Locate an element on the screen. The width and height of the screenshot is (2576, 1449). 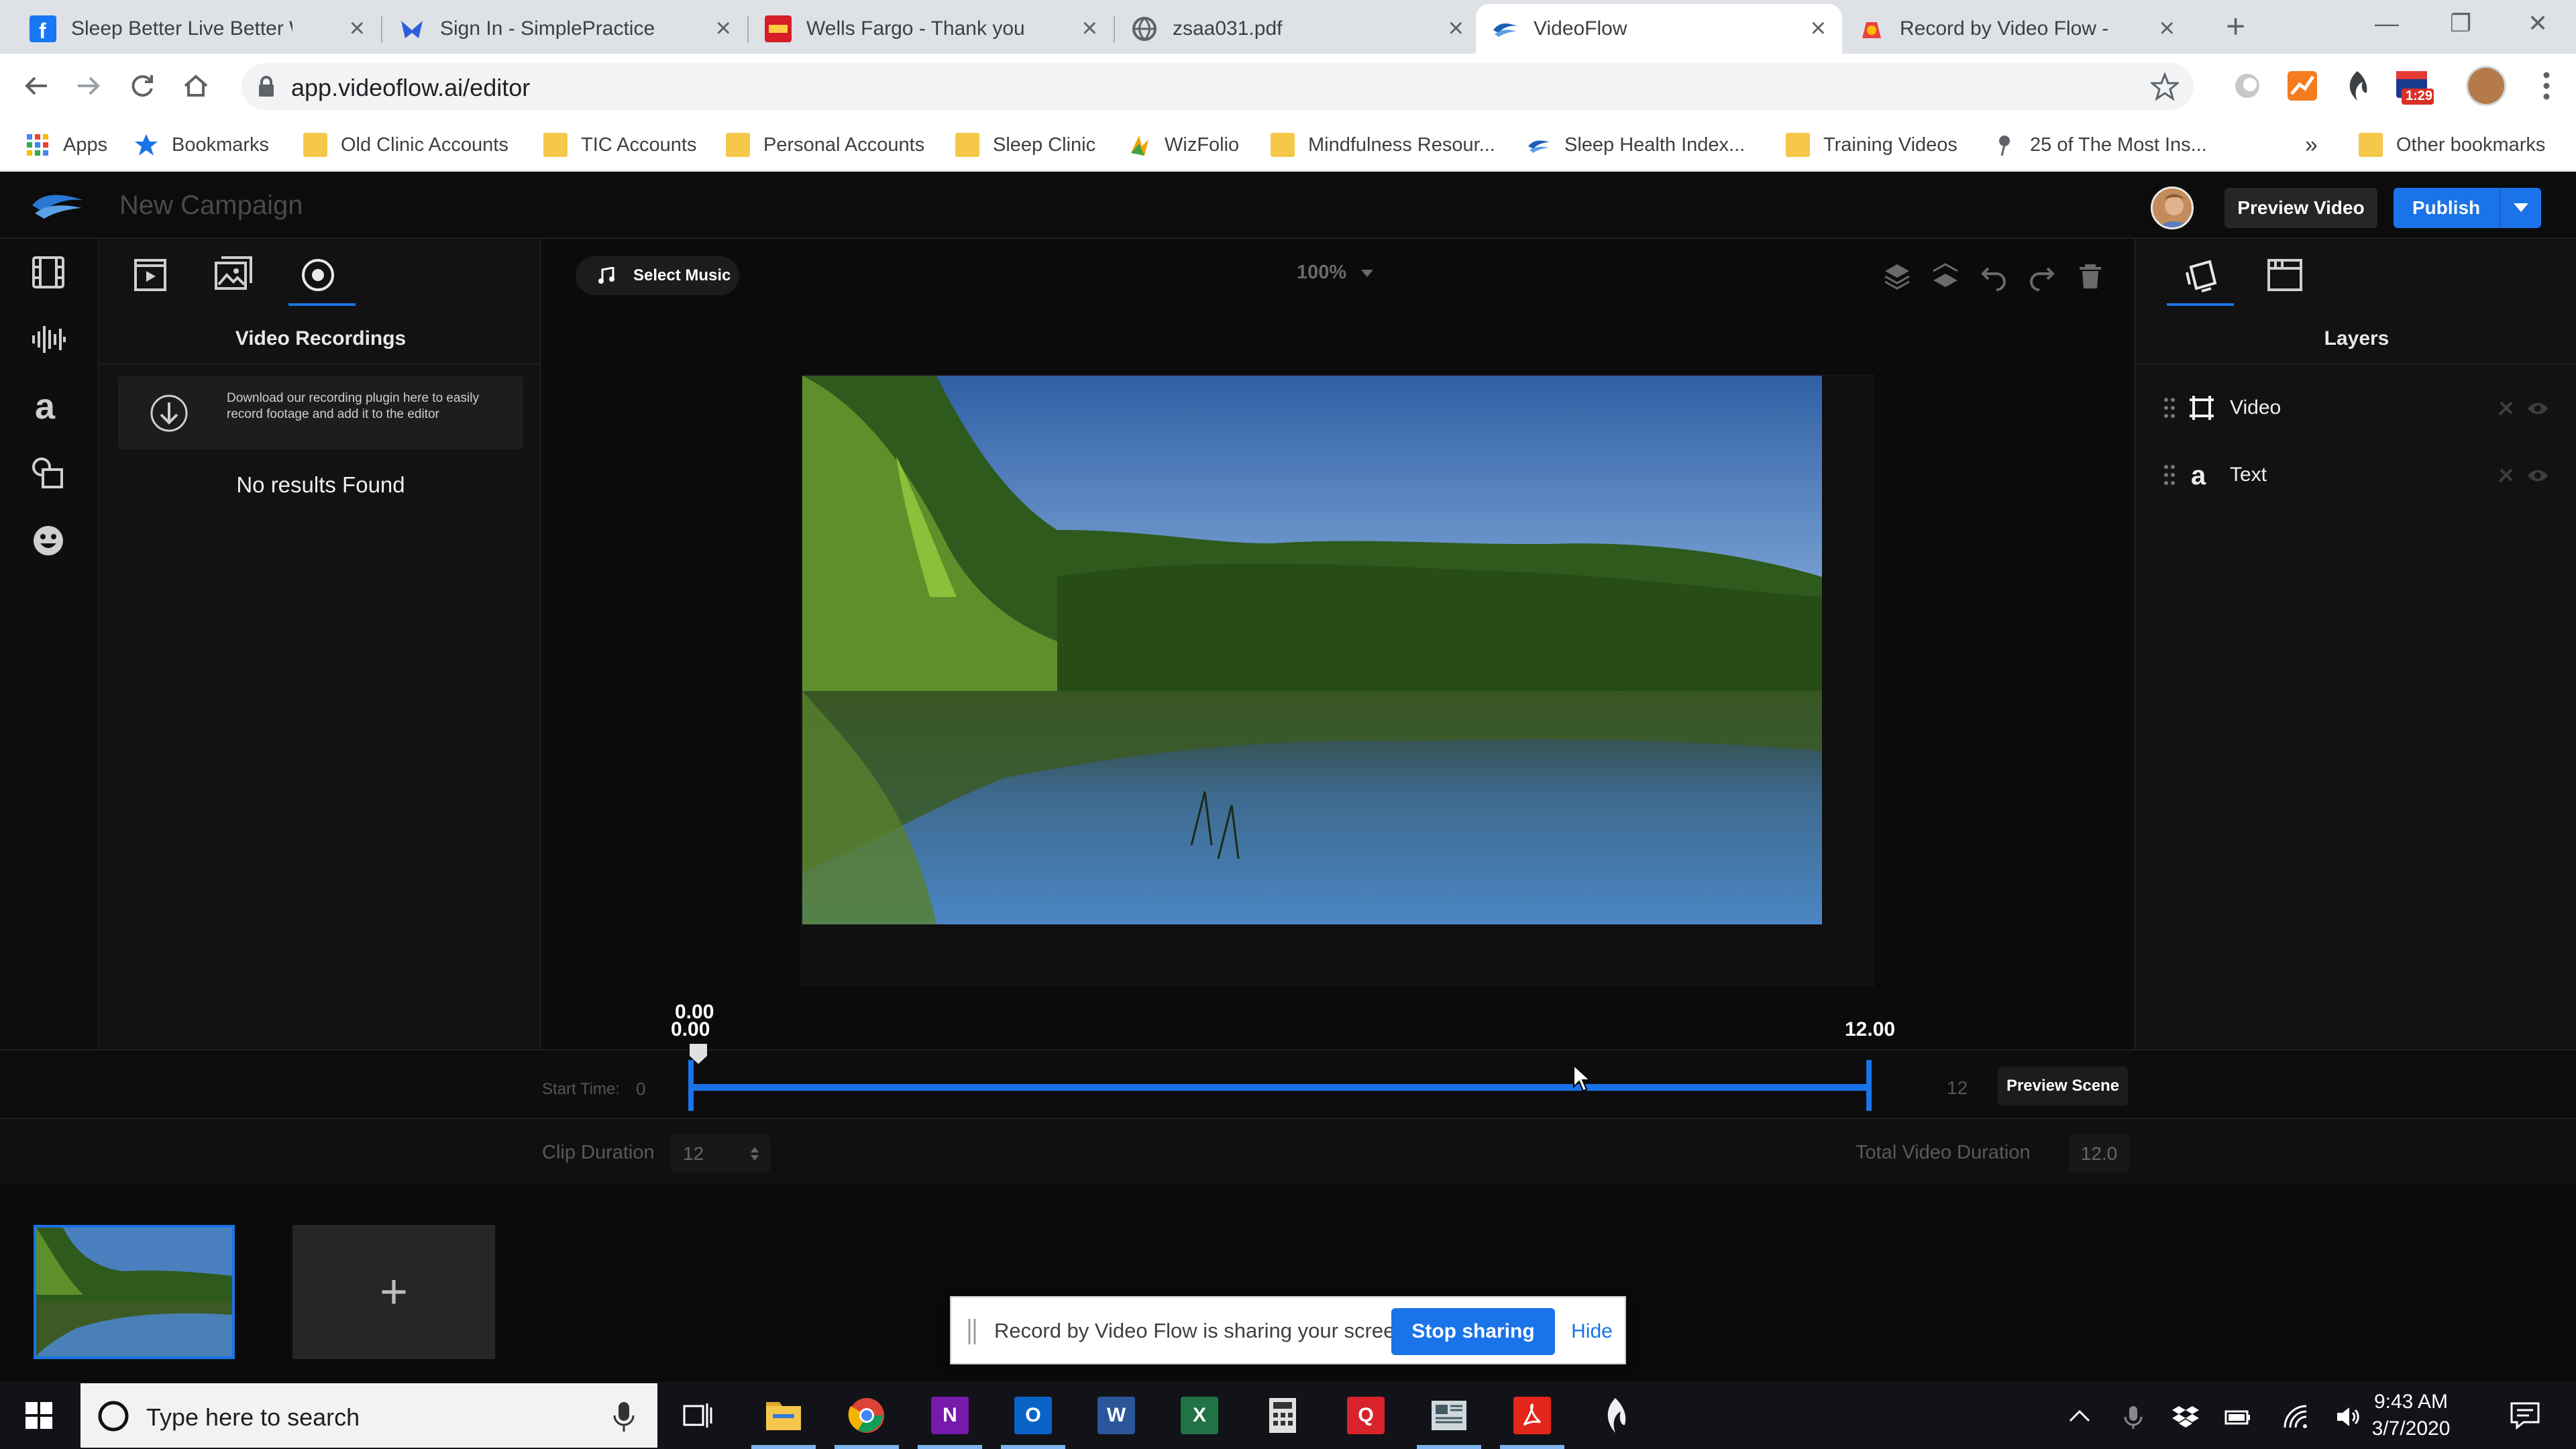
clip-duration-input: 12 is located at coordinates (720, 1153).